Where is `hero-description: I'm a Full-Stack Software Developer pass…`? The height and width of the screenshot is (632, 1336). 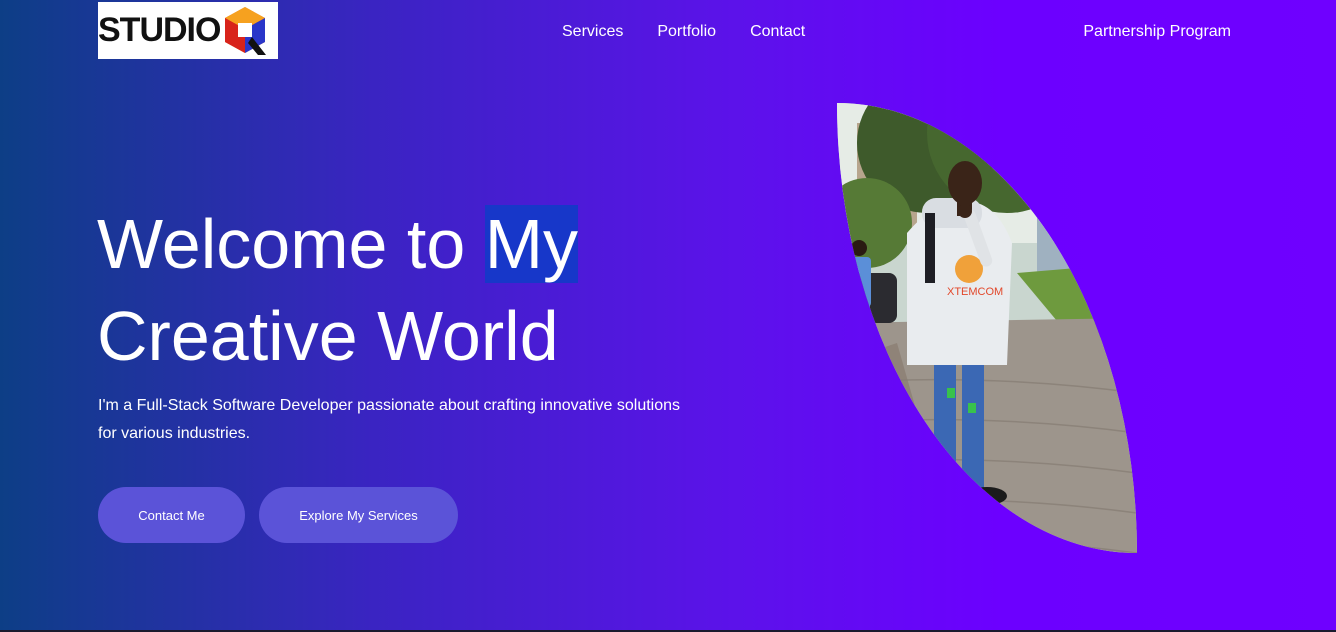 hero-description: I'm a Full-Stack Software Developer pass… is located at coordinates (389, 419).